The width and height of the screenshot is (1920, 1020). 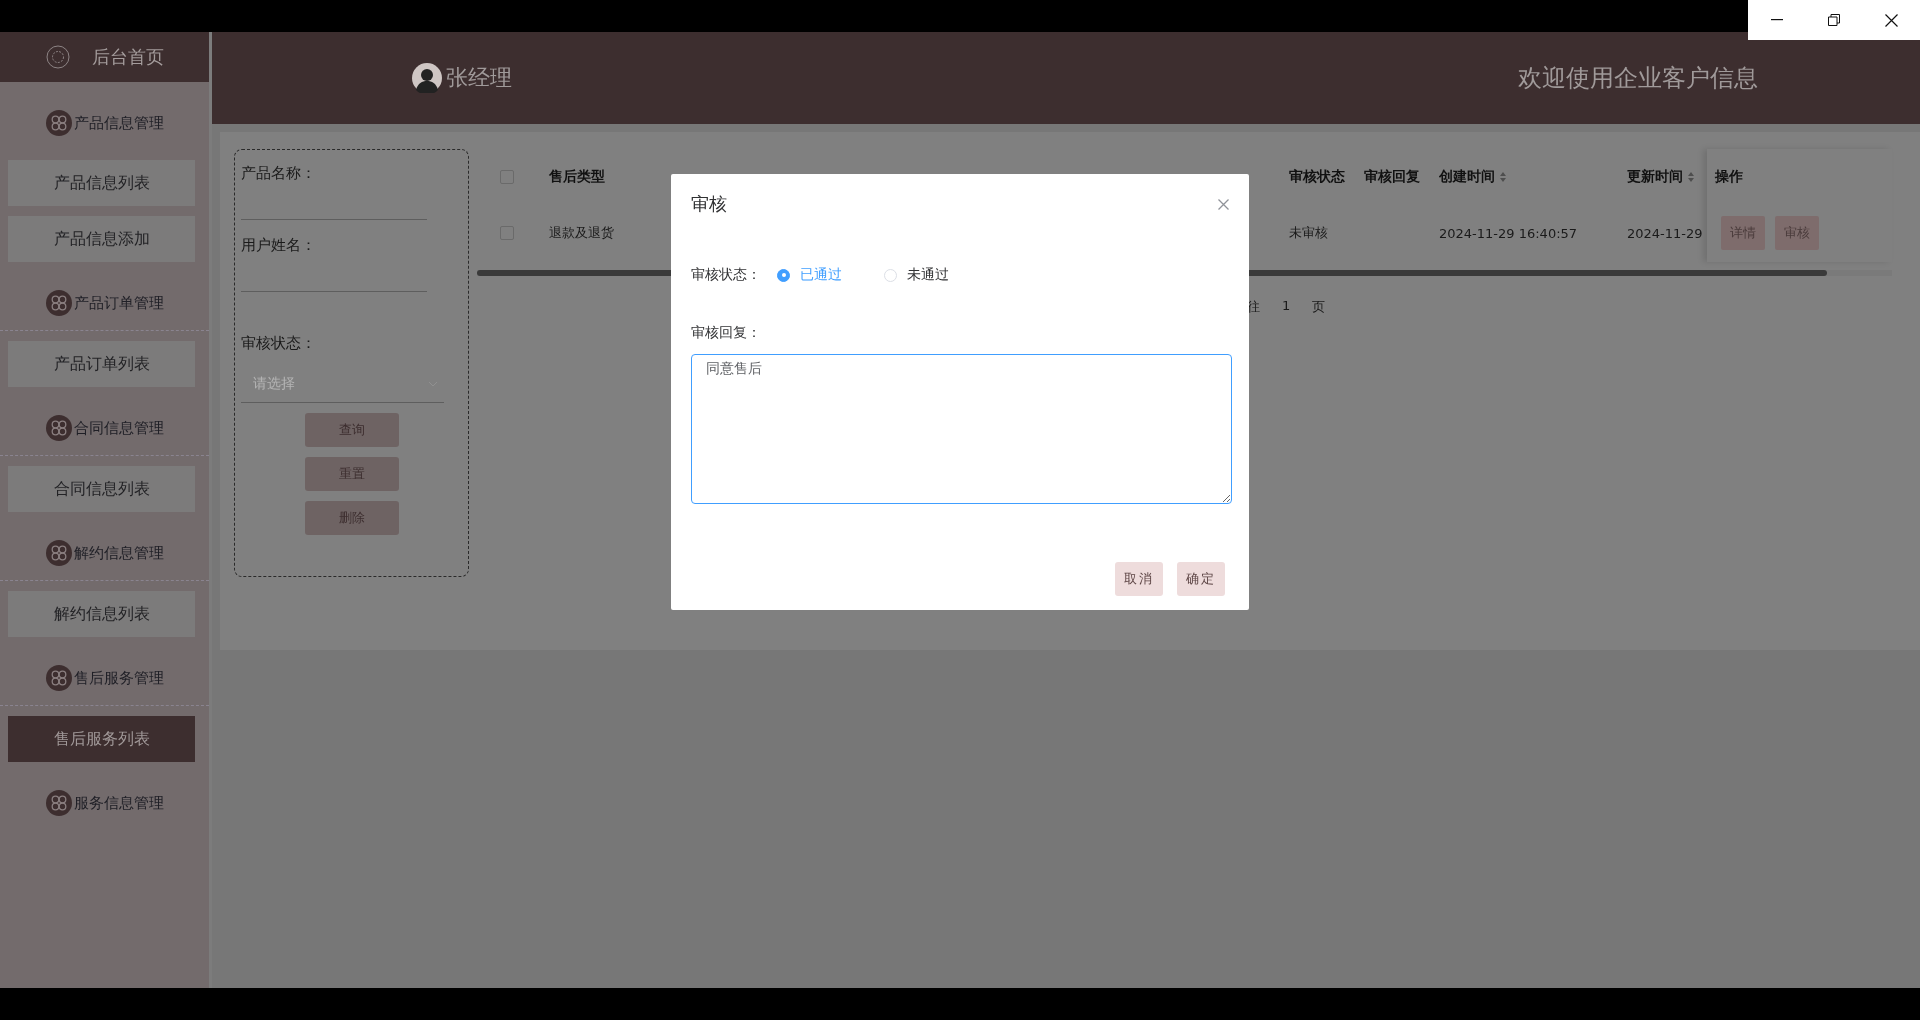 I want to click on close-icon, so click(x=1891, y=20).